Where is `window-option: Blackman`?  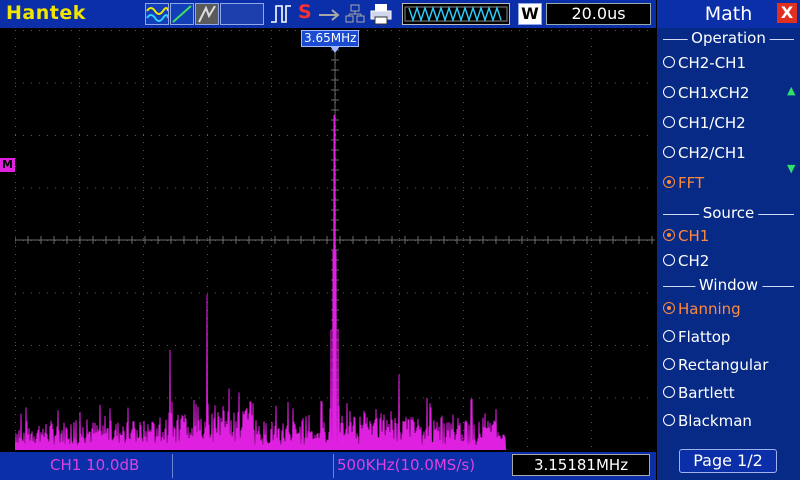
window-option: Blackman is located at coordinates (707, 423).